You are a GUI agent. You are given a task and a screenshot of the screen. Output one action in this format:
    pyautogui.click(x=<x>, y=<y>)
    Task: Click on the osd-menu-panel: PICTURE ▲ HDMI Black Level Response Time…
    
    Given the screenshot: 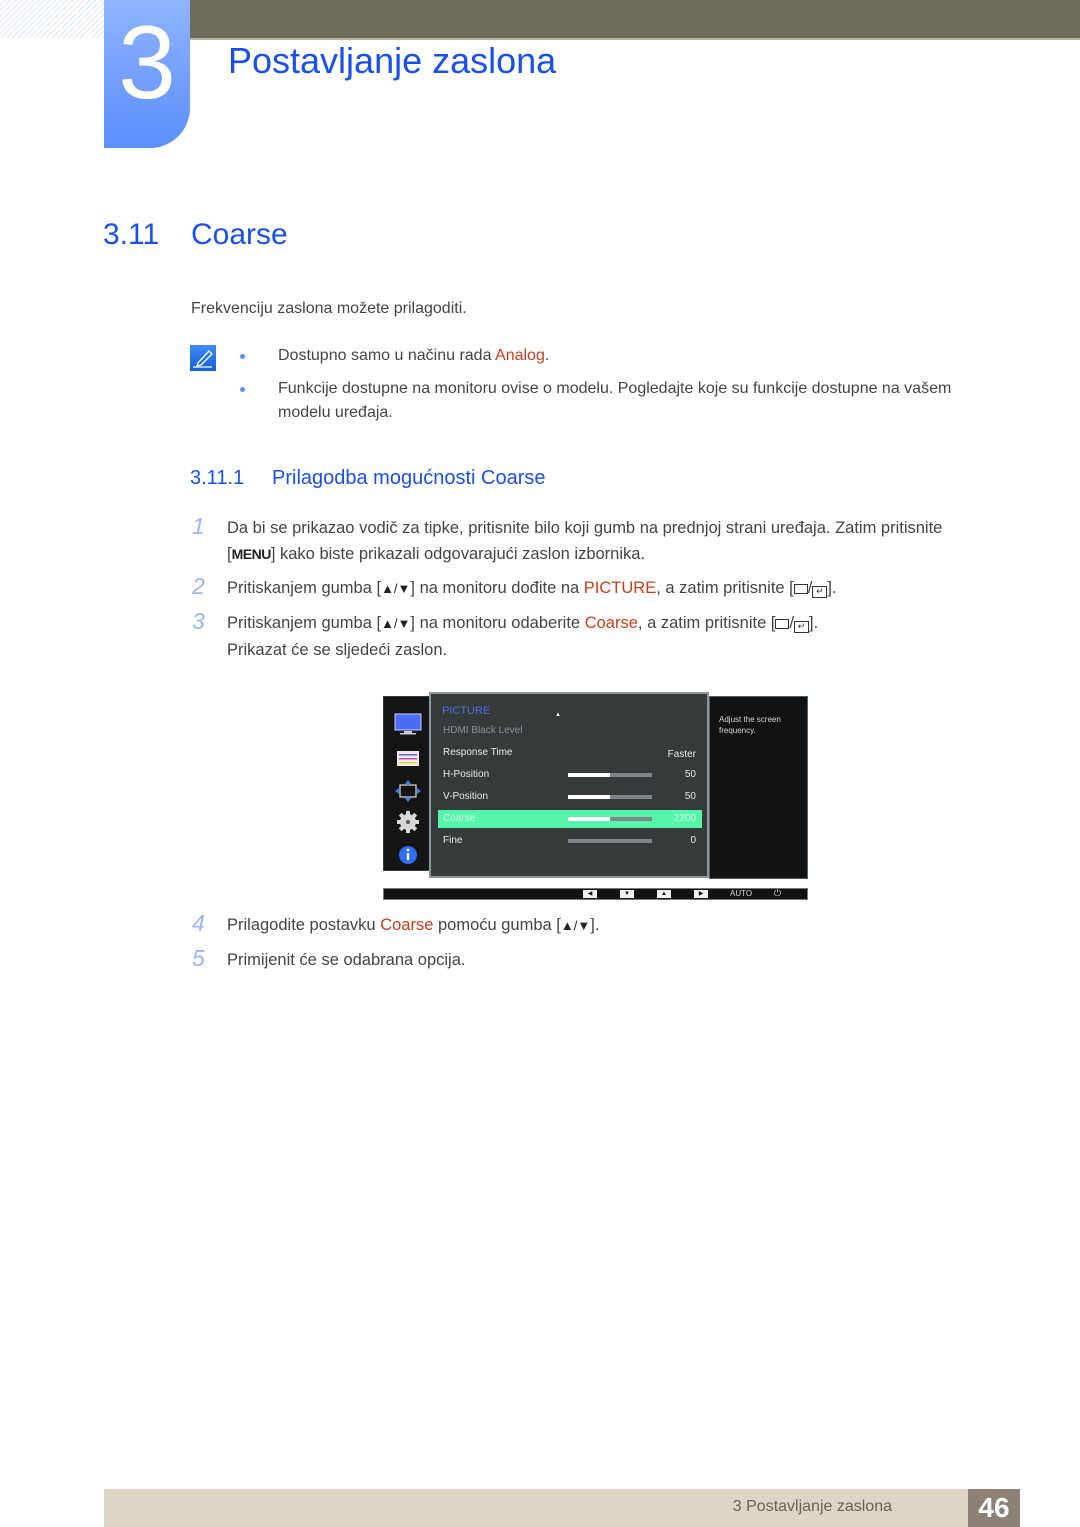 What is the action you would take?
    pyautogui.click(x=569, y=785)
    